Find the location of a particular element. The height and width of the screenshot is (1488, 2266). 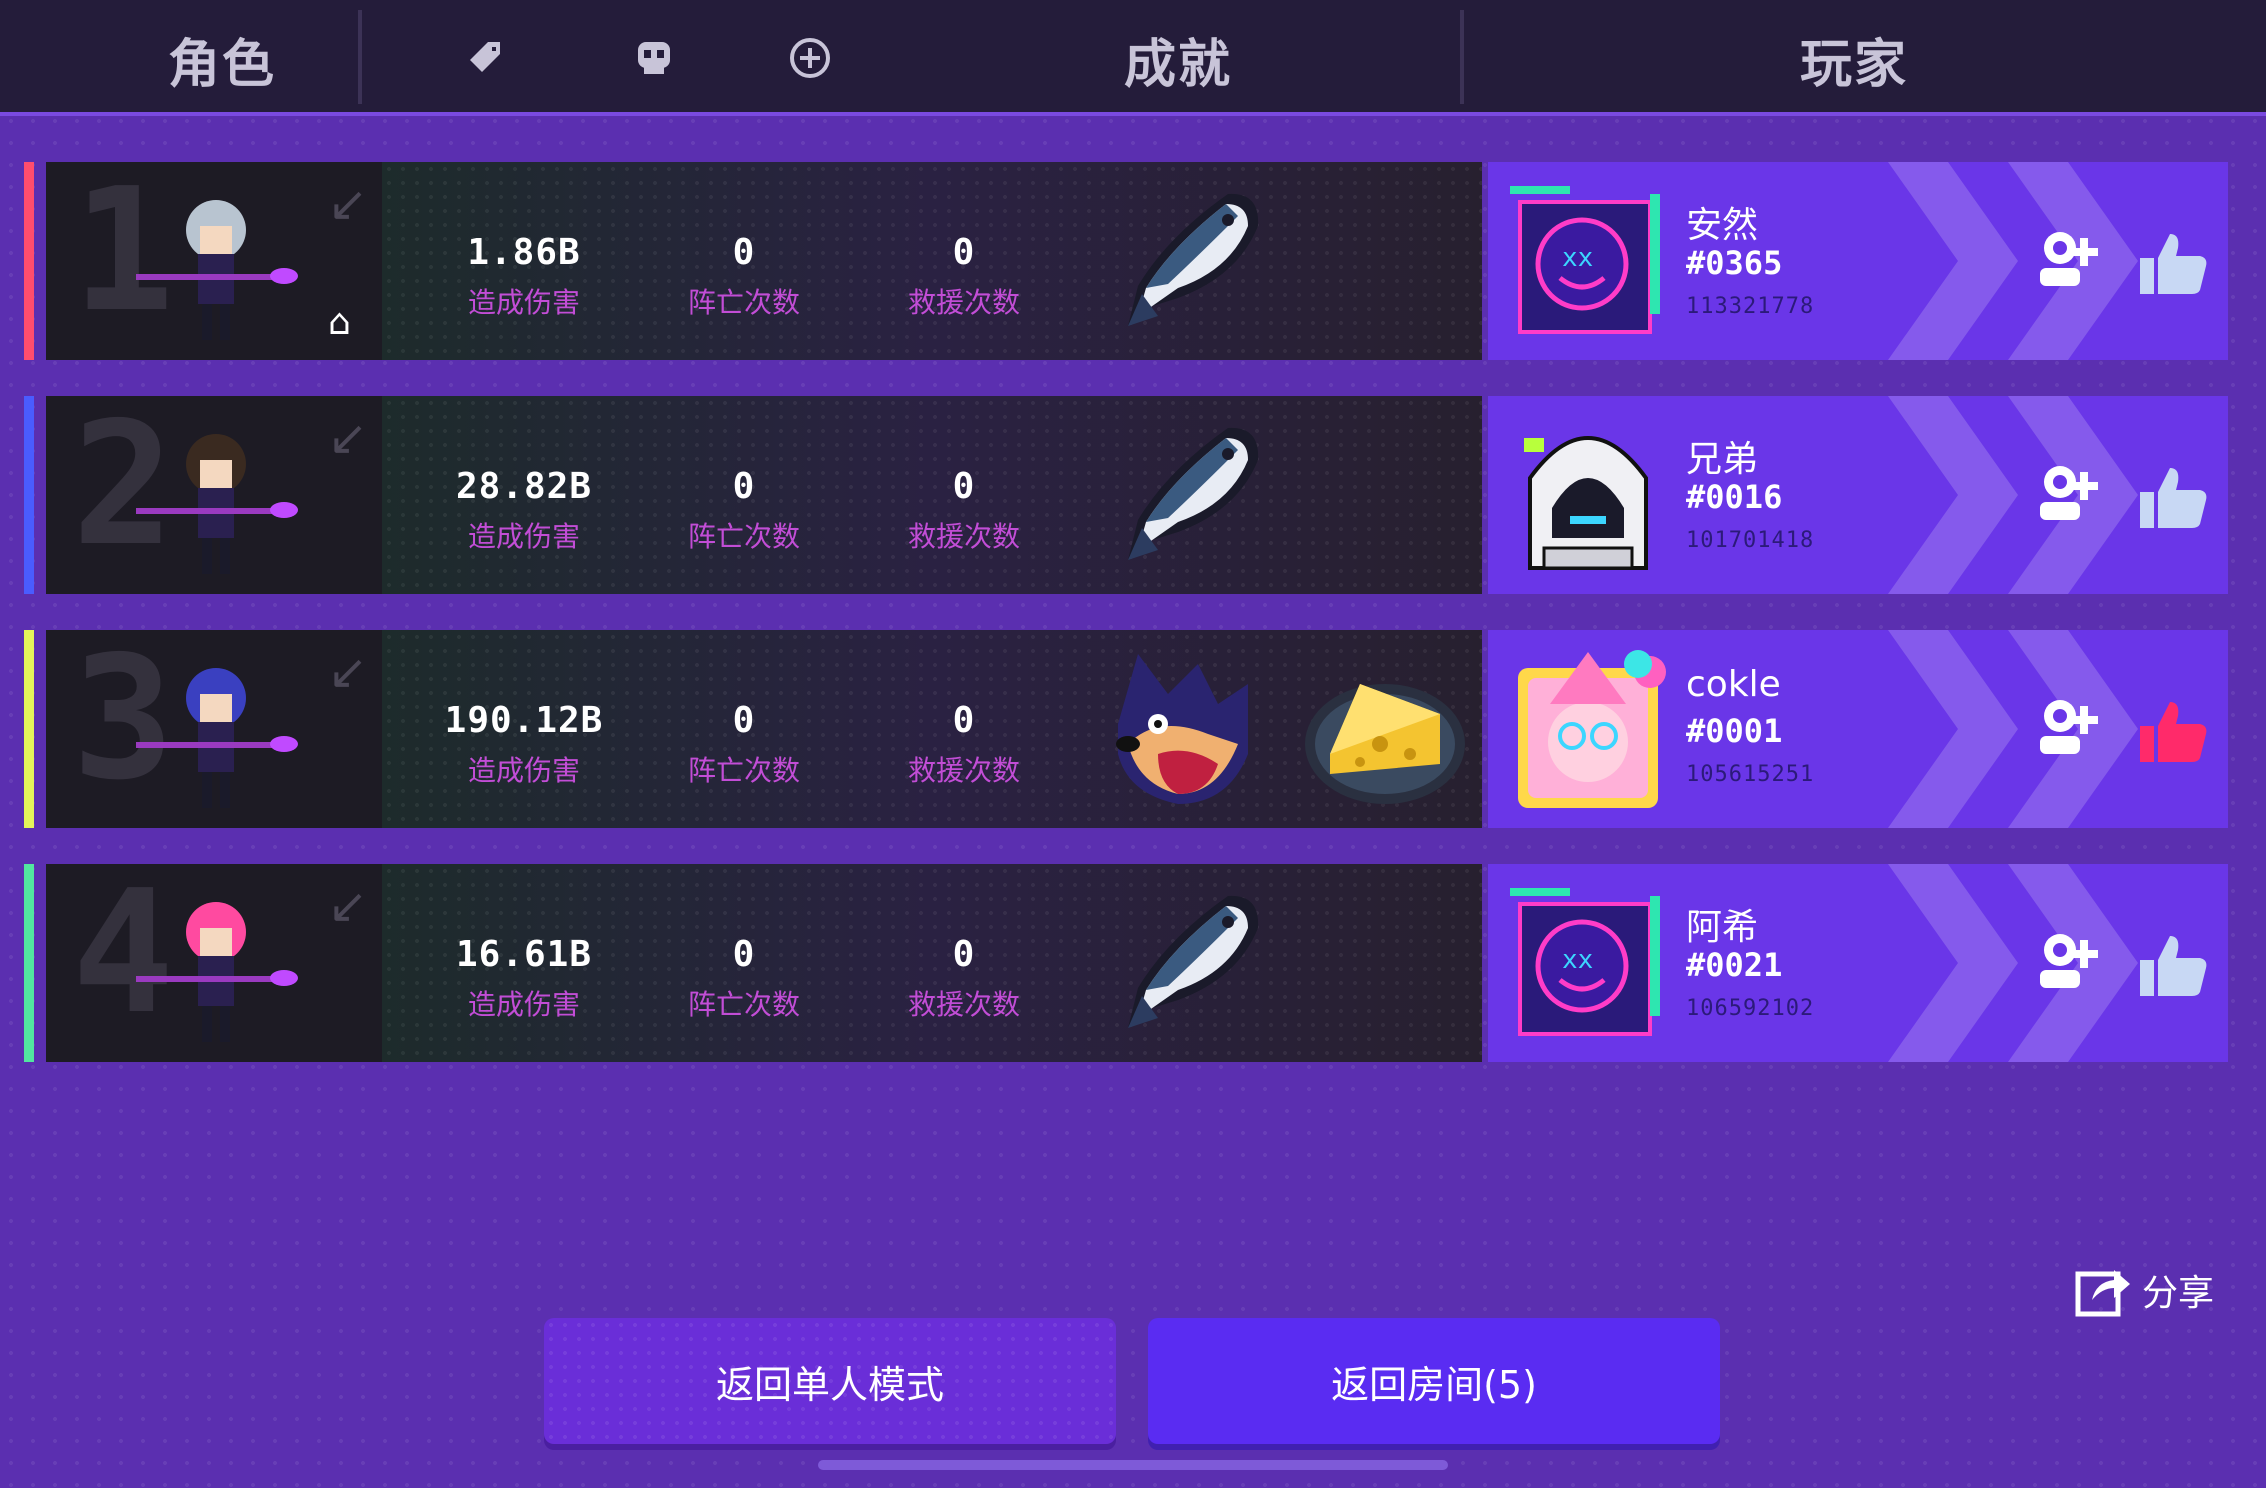

damage-stat: 1.86B 造成伤害 is located at coordinates (524, 276).